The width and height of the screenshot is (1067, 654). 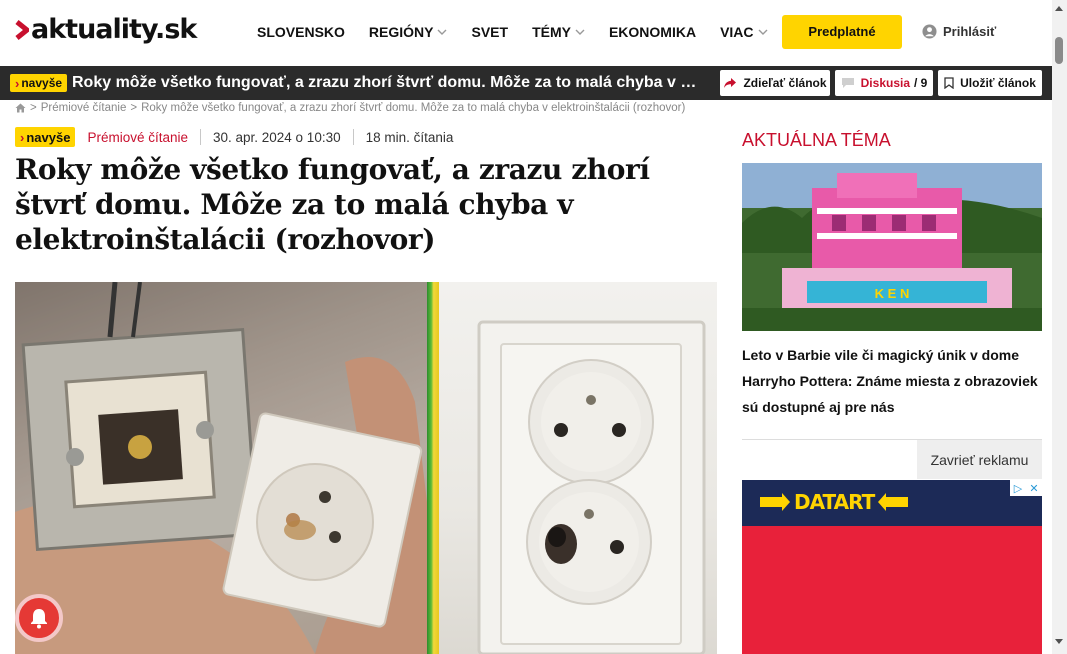 I want to click on nav-label: EKONOMIKA, so click(x=652, y=32).